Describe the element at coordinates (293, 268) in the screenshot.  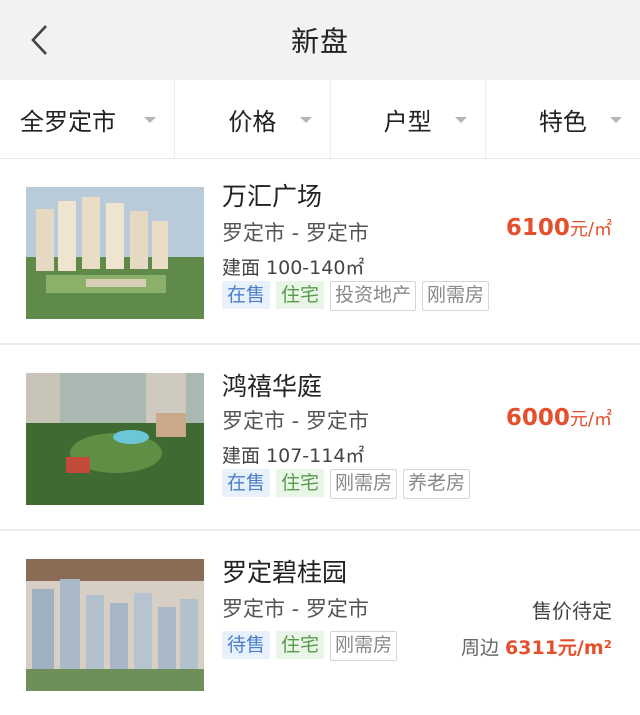
I see `property-area: 建面 100-140㎡` at that location.